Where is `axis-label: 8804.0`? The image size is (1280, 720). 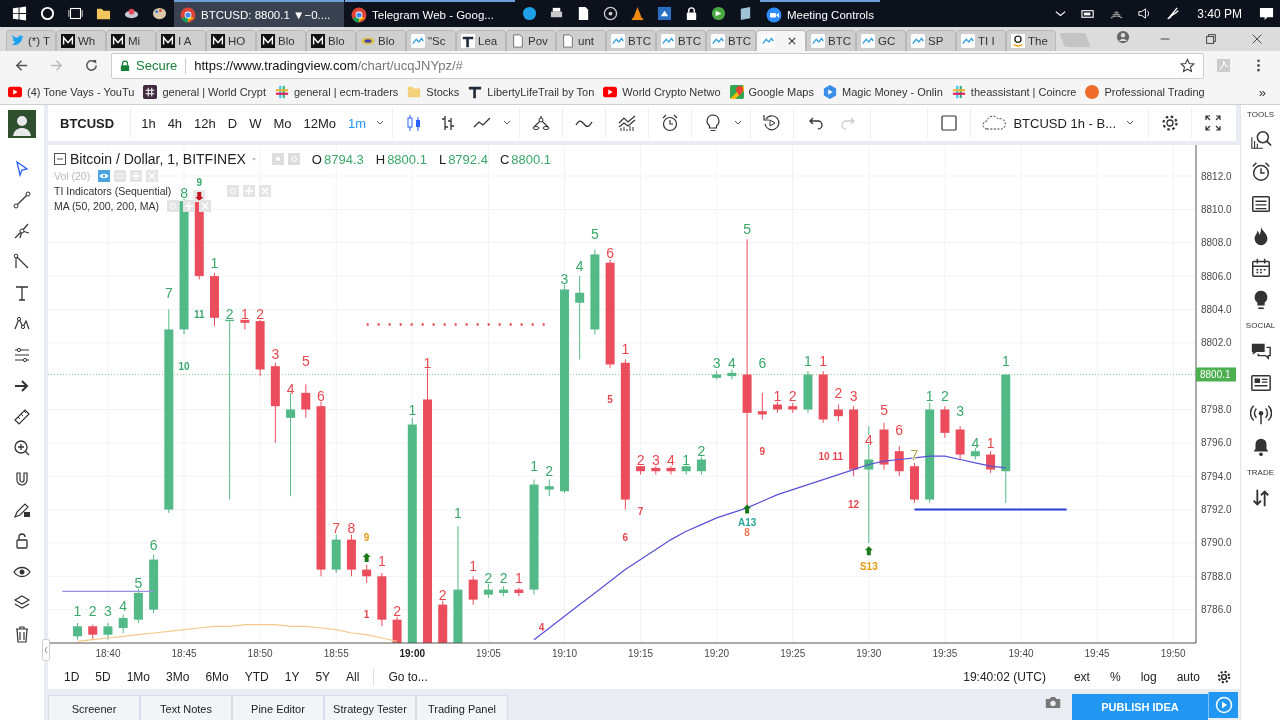 axis-label: 8804.0 is located at coordinates (1216, 309).